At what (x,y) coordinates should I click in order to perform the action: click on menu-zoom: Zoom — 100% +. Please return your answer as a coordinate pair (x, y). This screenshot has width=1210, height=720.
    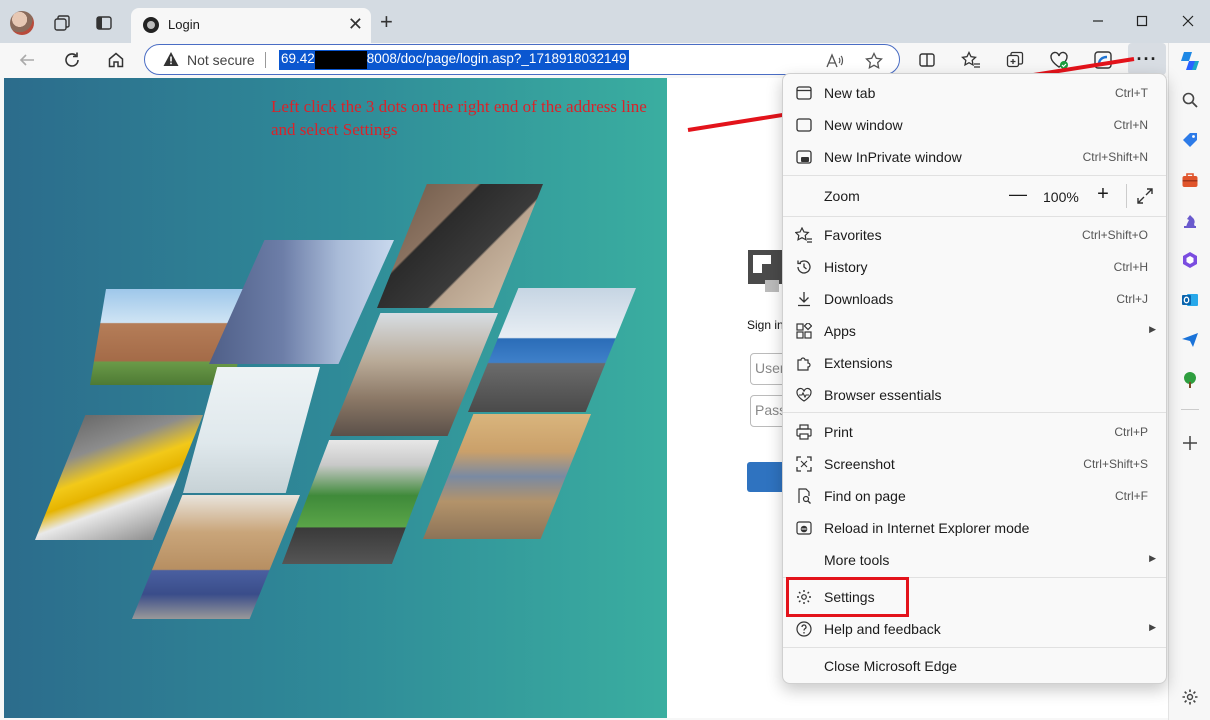
    Looking at the image, I should click on (974, 196).